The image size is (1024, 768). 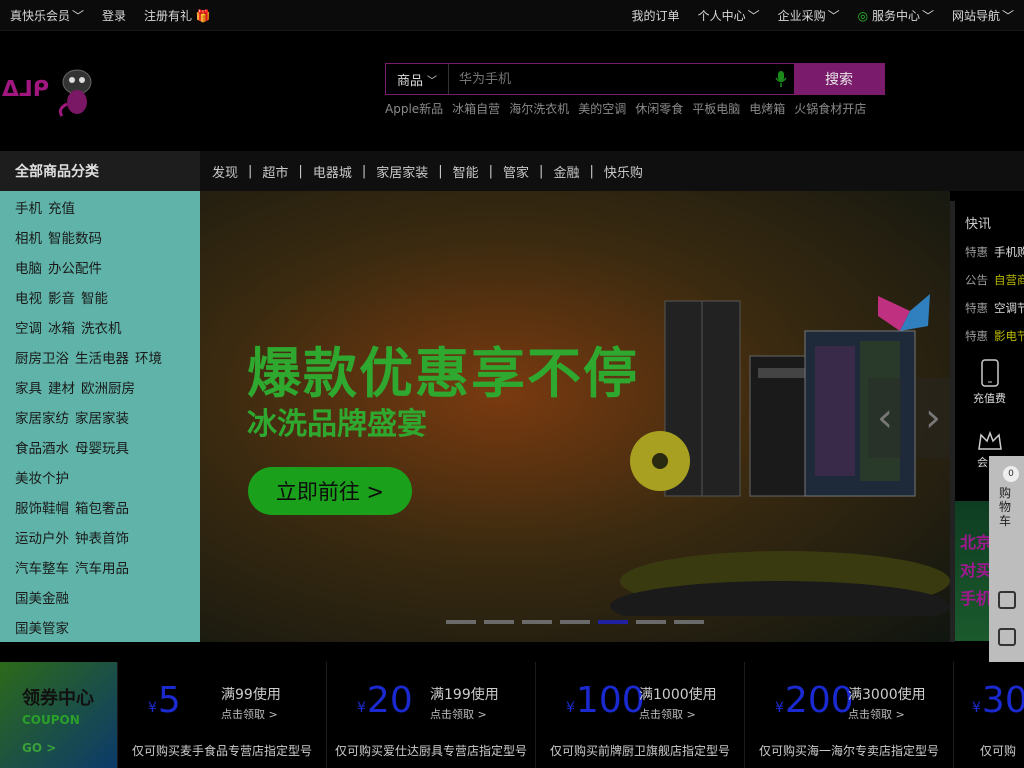 What do you see at coordinates (28, 209) in the screenshot?
I see `category-link: 手机` at bounding box center [28, 209].